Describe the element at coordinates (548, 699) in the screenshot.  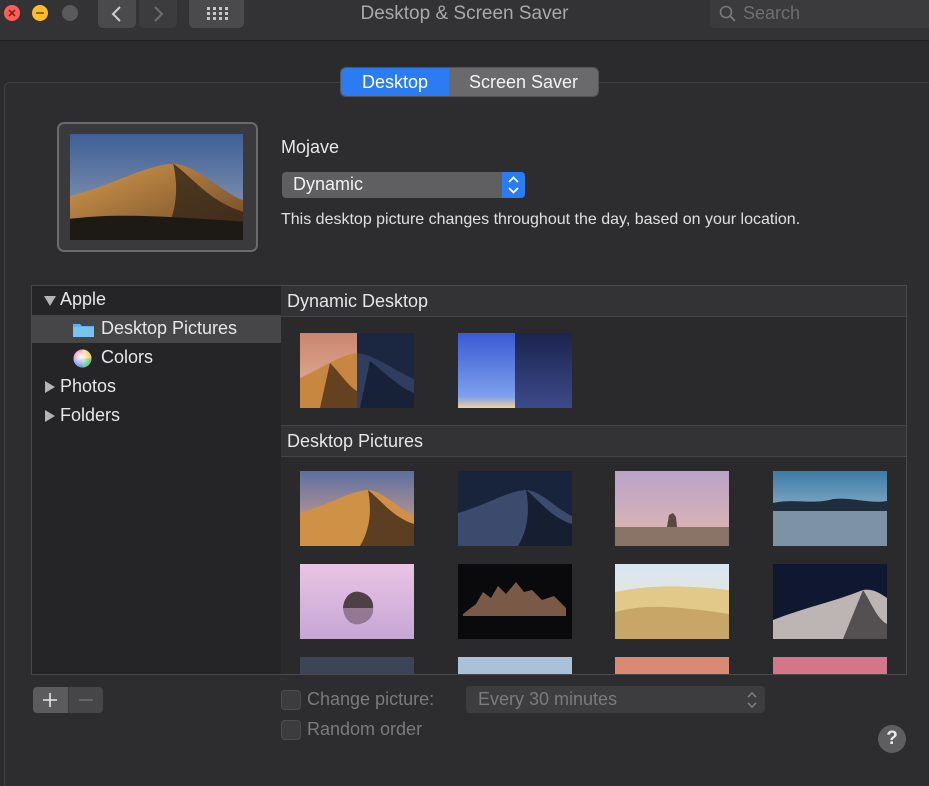
I see `interval-value: Every 30 minutes` at that location.